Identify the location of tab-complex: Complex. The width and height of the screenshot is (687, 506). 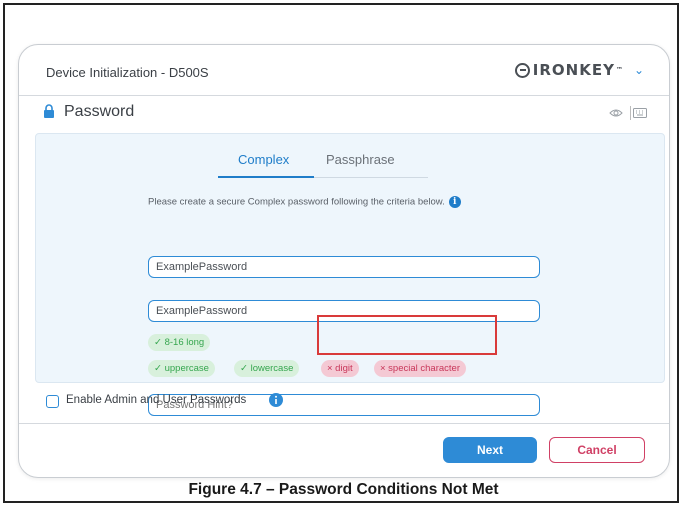
(263, 159).